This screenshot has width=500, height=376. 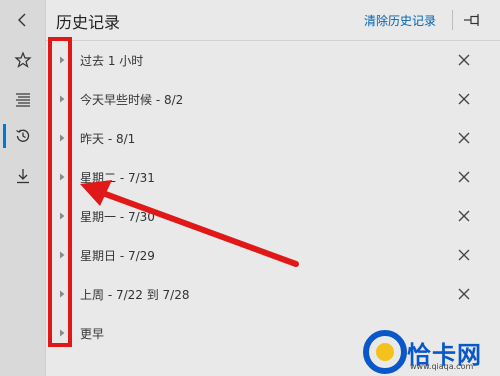 What do you see at coordinates (273, 20) in the screenshot?
I see `panel-header: 历史记录 清除历史记录` at bounding box center [273, 20].